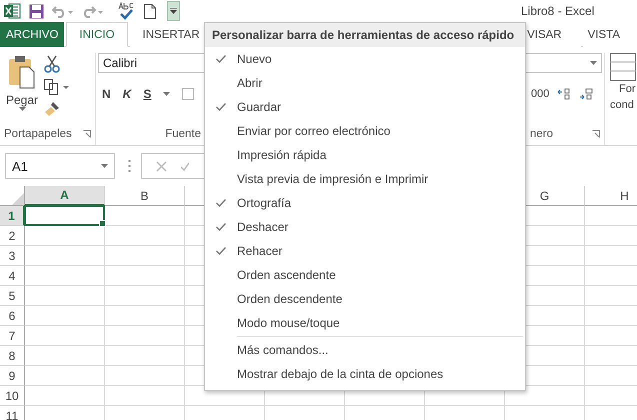 Image resolution: width=637 pixels, height=420 pixels. I want to click on check-icon, so click(185, 166).